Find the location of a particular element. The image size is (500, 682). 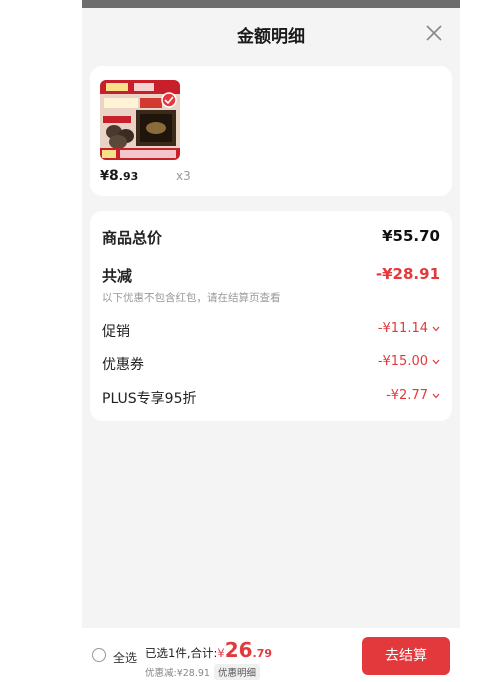

coupon-label: 优惠券 is located at coordinates (123, 365).